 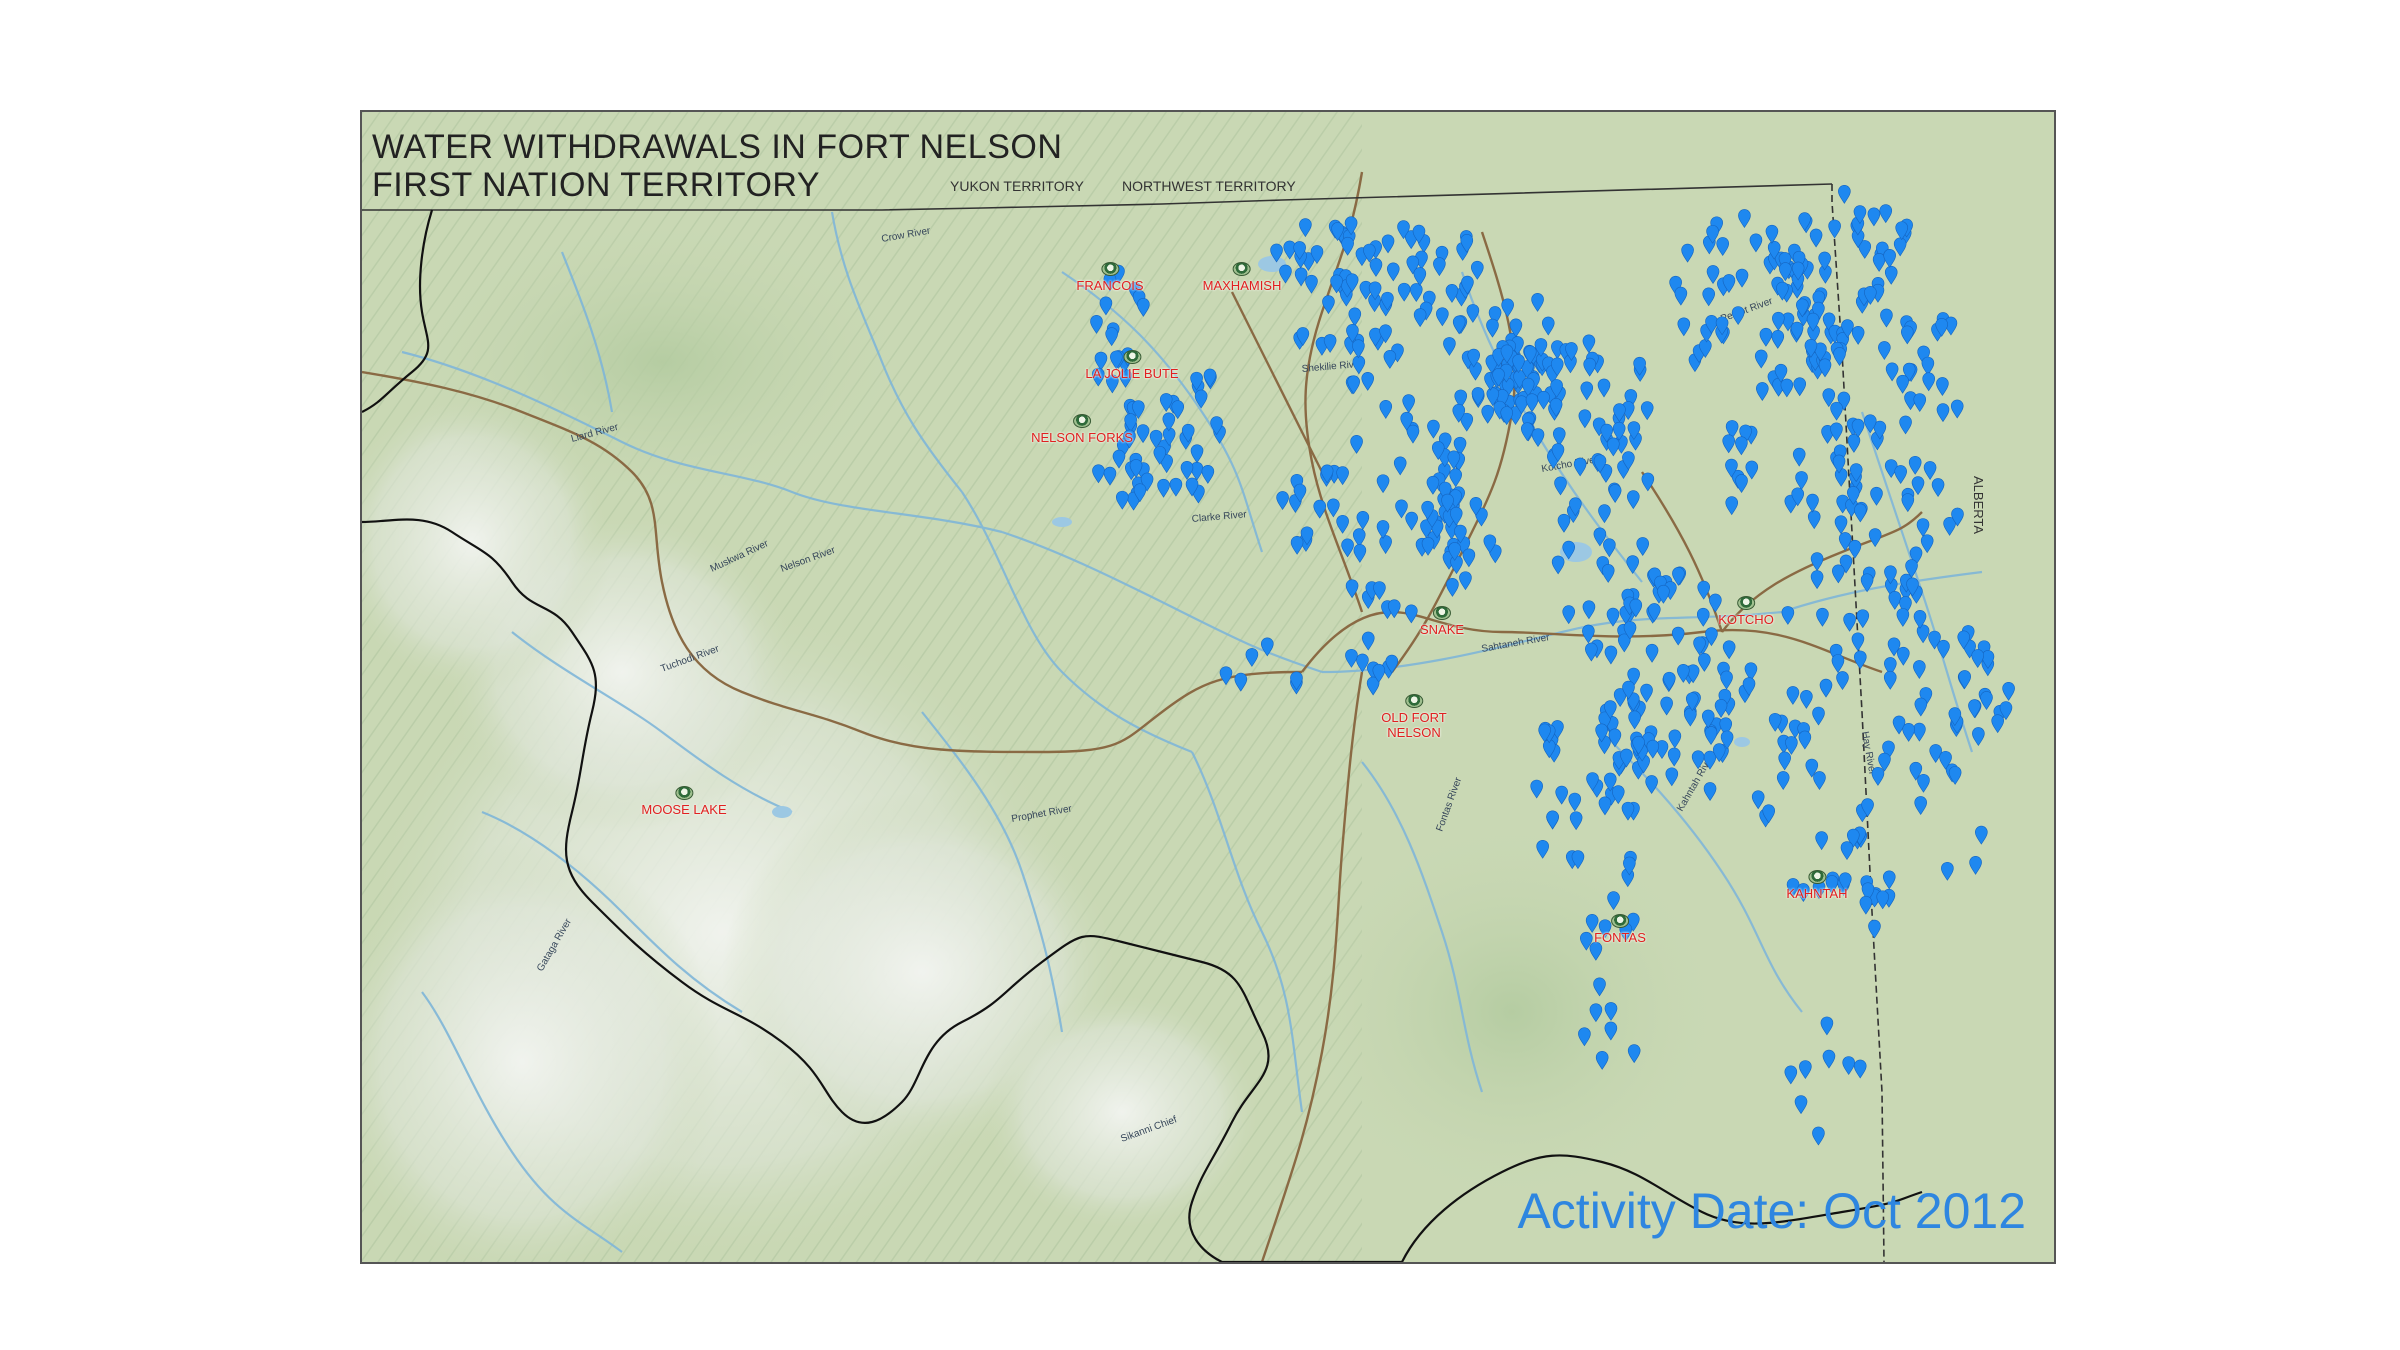 I want to click on place-francois: FRANCOIS, so click(x=1110, y=277).